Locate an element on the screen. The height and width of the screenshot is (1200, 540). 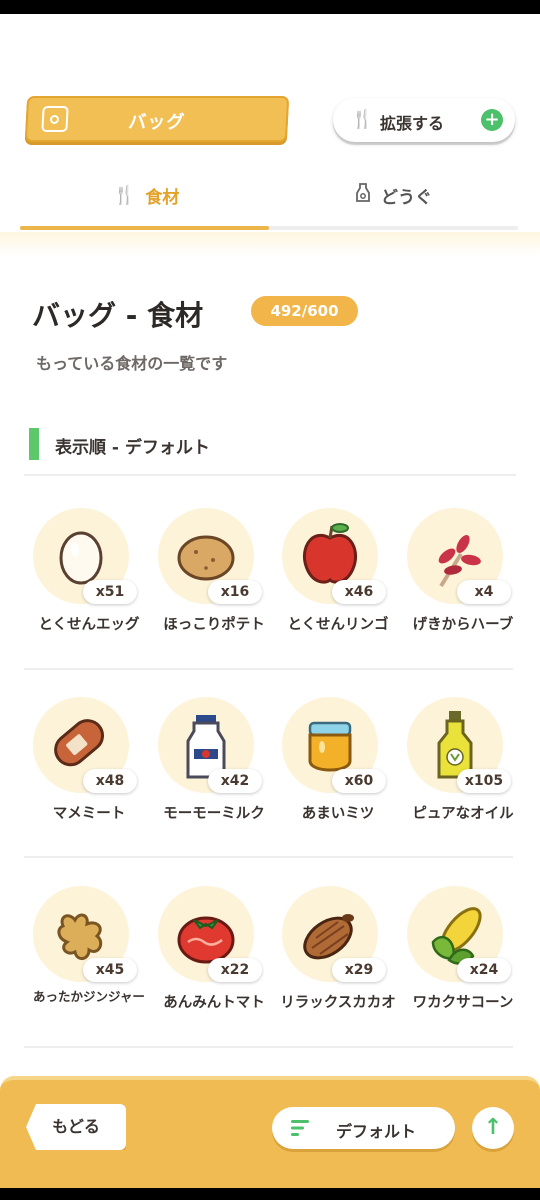
item-quantity: x29 is located at coordinates (359, 970).